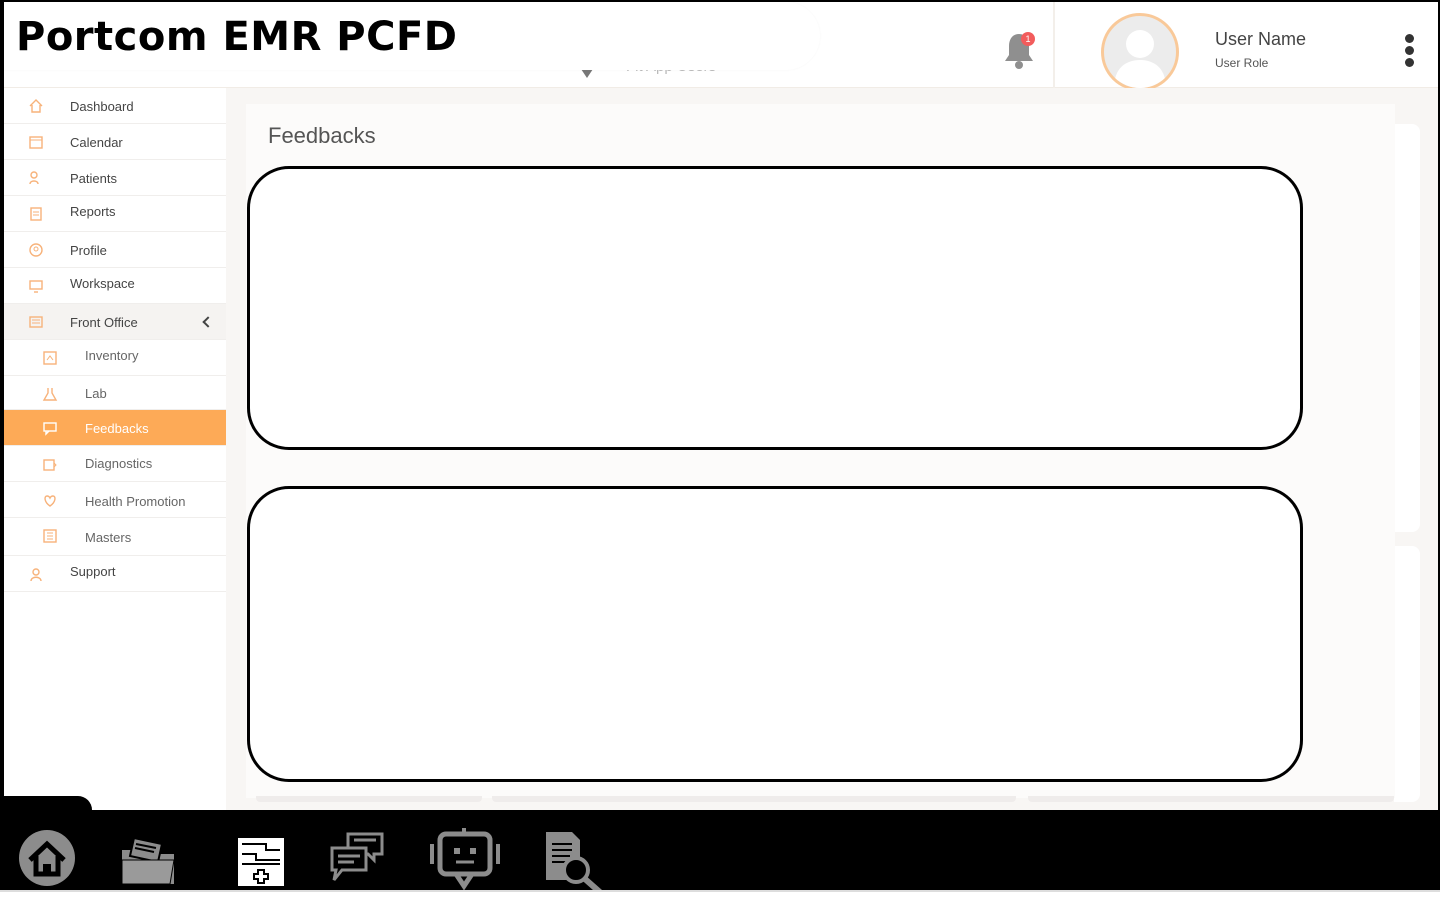  I want to click on sidebar-item-label: Health Promotion, so click(135, 501).